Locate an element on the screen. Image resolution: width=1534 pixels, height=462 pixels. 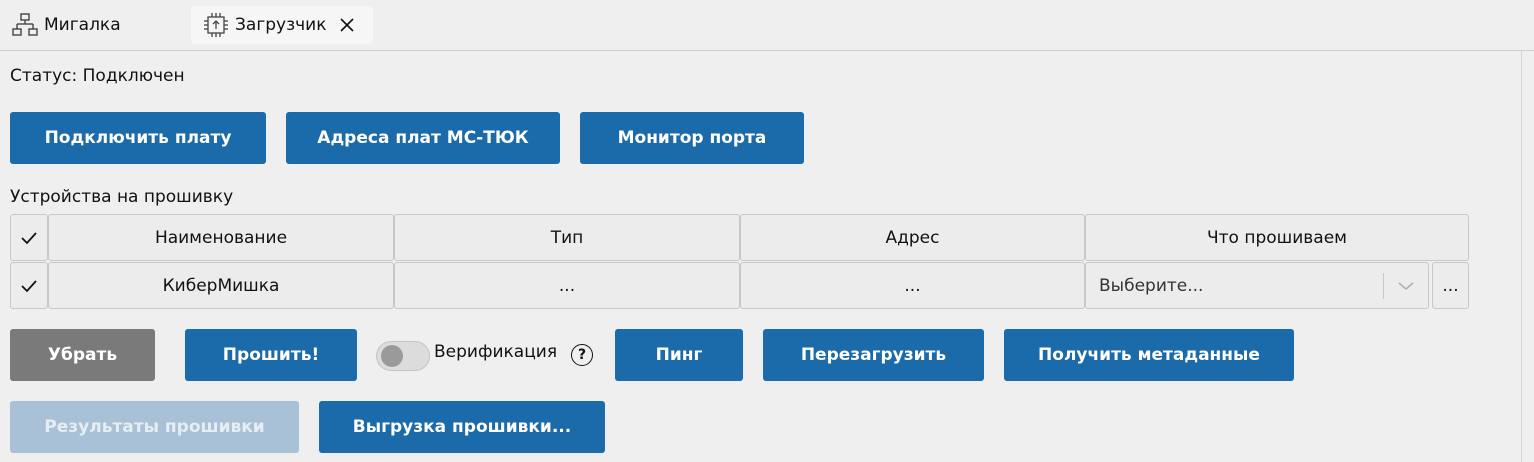
port-monitor-button: Монитор порта is located at coordinates (692, 138).